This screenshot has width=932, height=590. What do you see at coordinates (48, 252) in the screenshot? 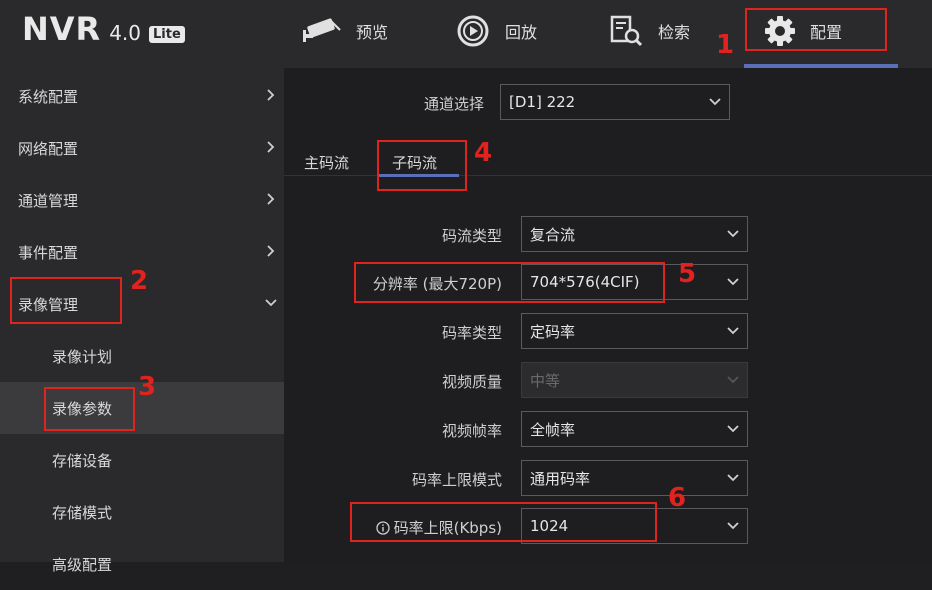
I see `sidebar-item-label: 事件配置` at bounding box center [48, 252].